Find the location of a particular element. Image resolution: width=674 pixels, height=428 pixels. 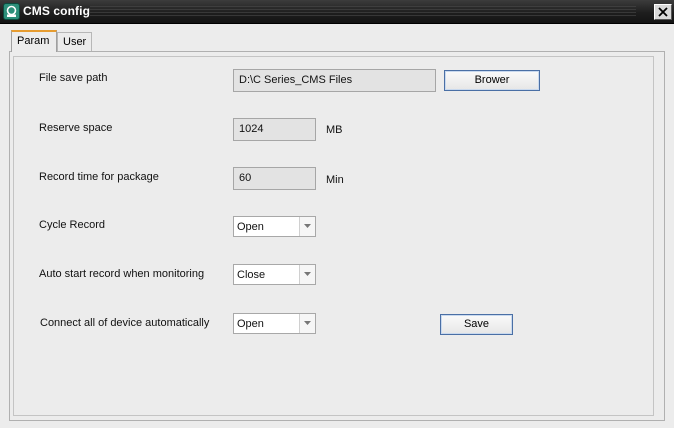

close-icon is located at coordinates (663, 12).